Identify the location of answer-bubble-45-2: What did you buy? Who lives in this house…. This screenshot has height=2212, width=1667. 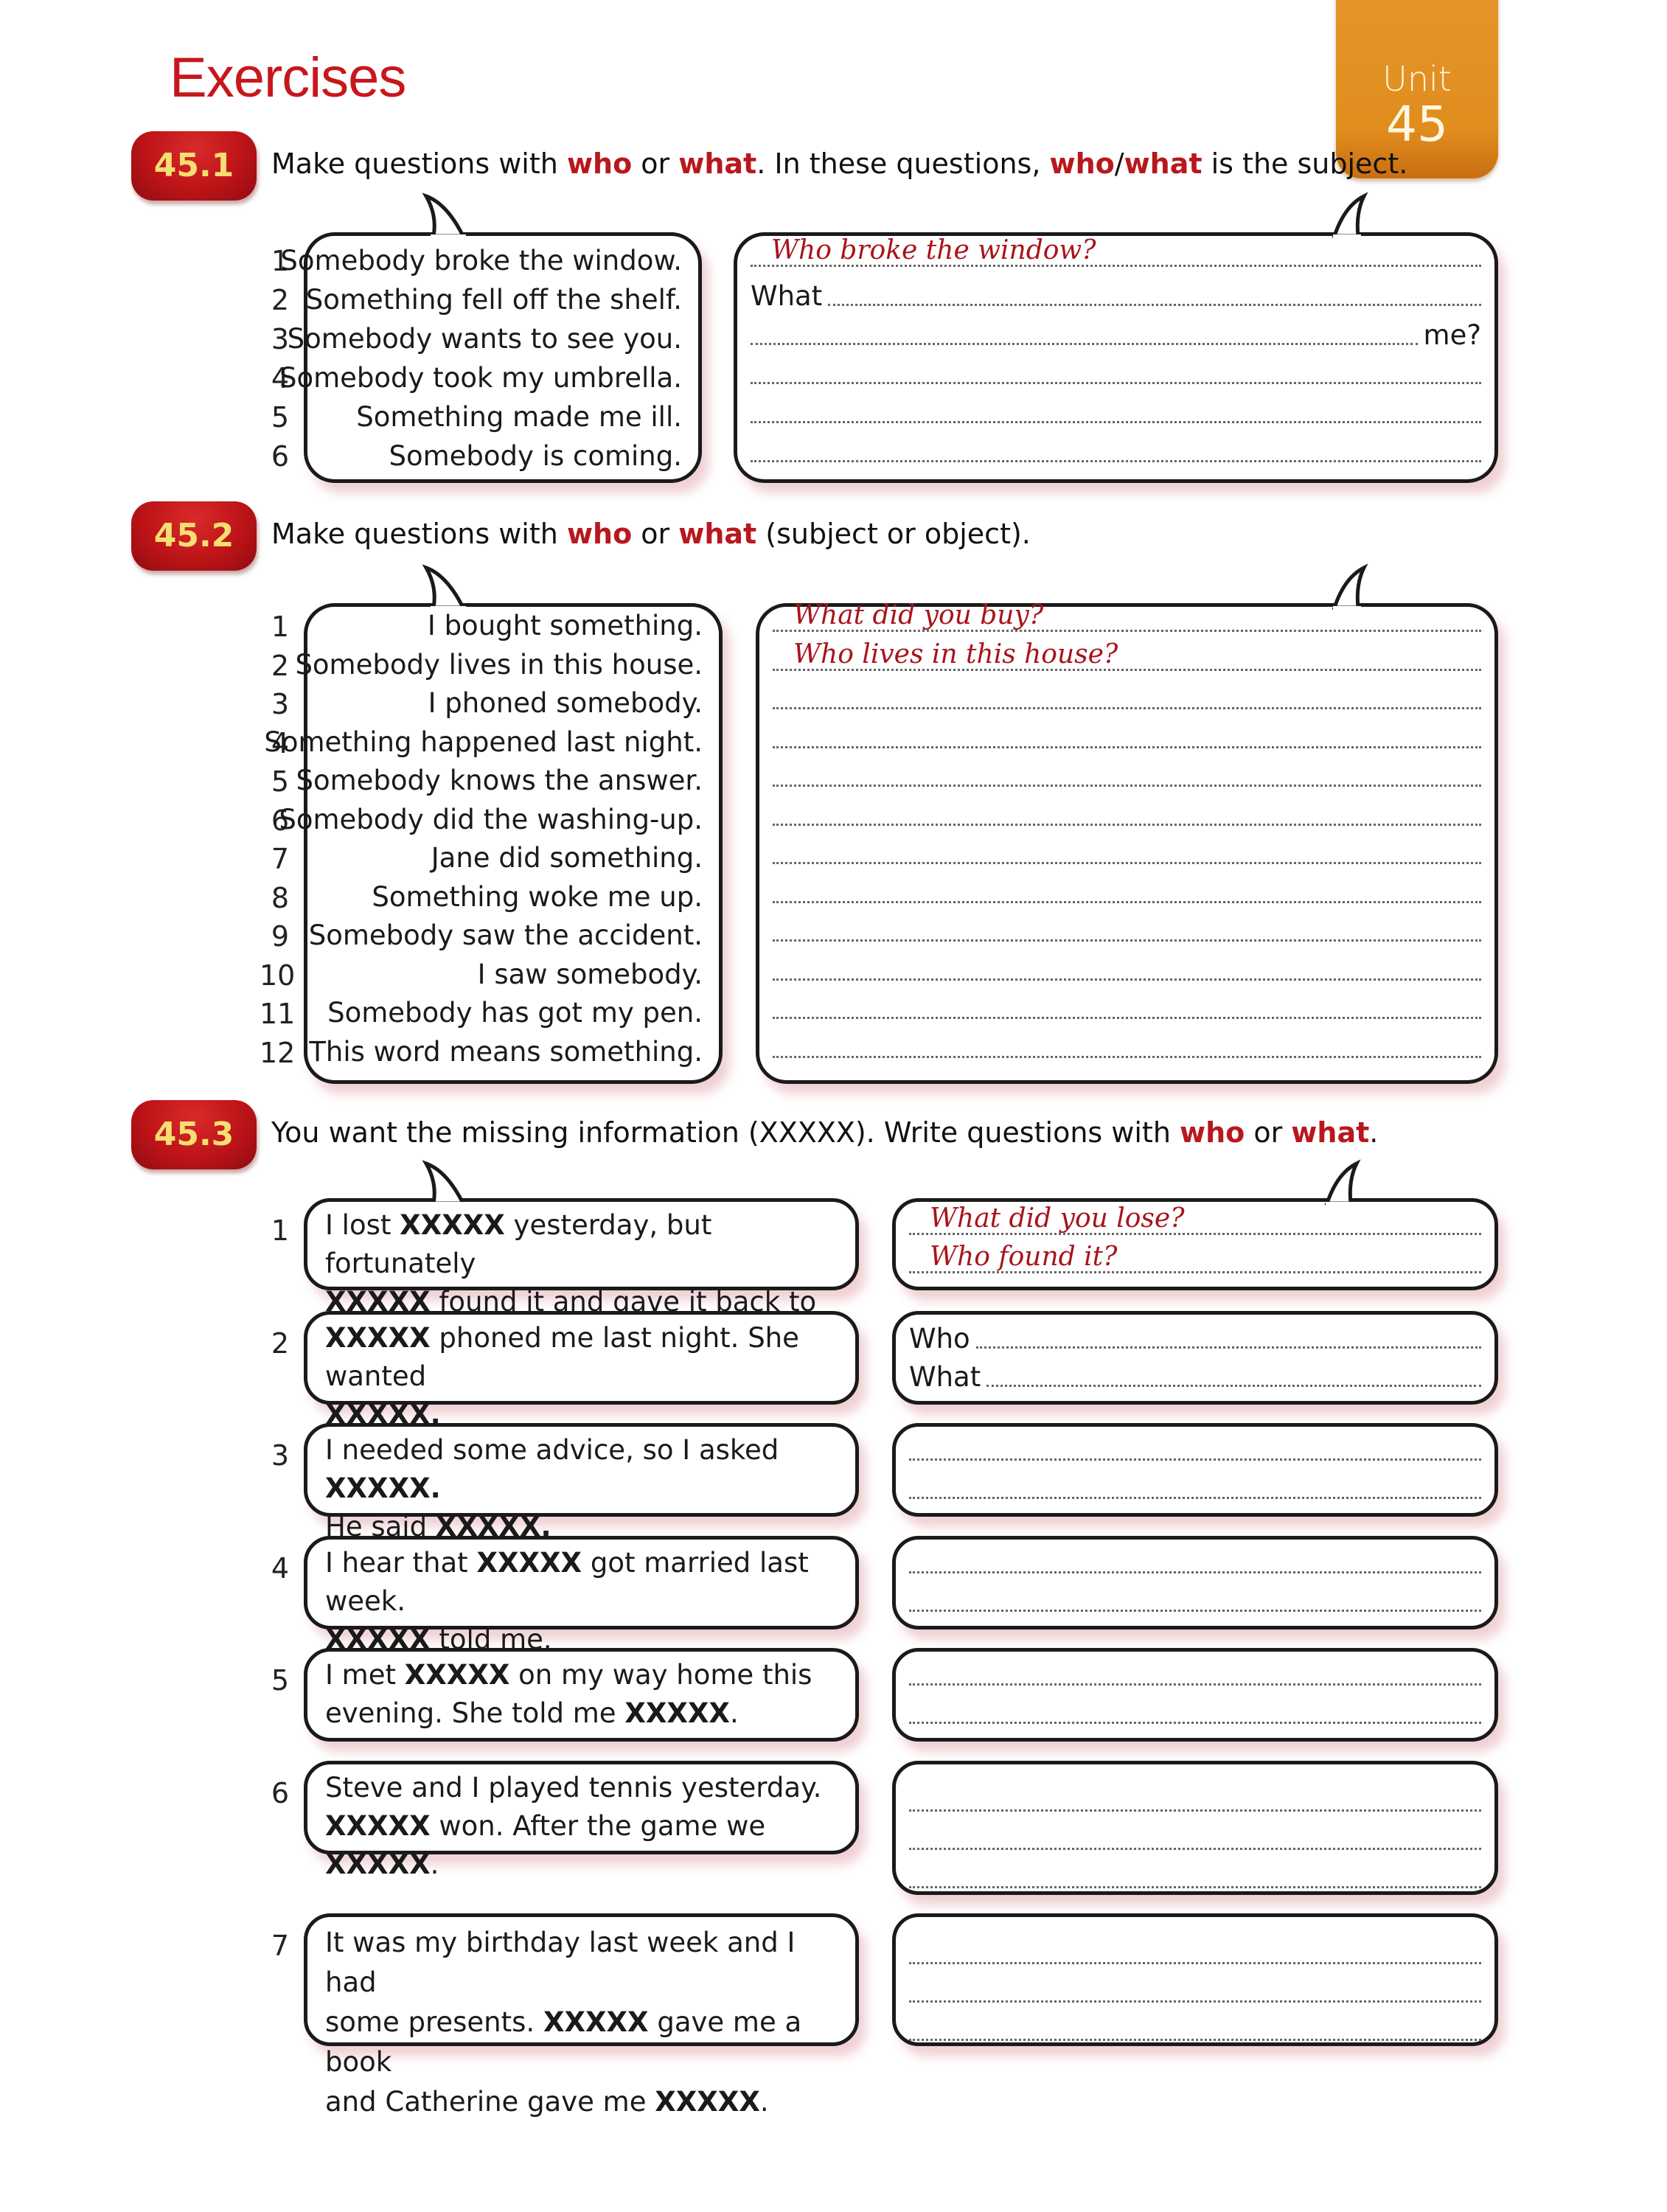
(1127, 842).